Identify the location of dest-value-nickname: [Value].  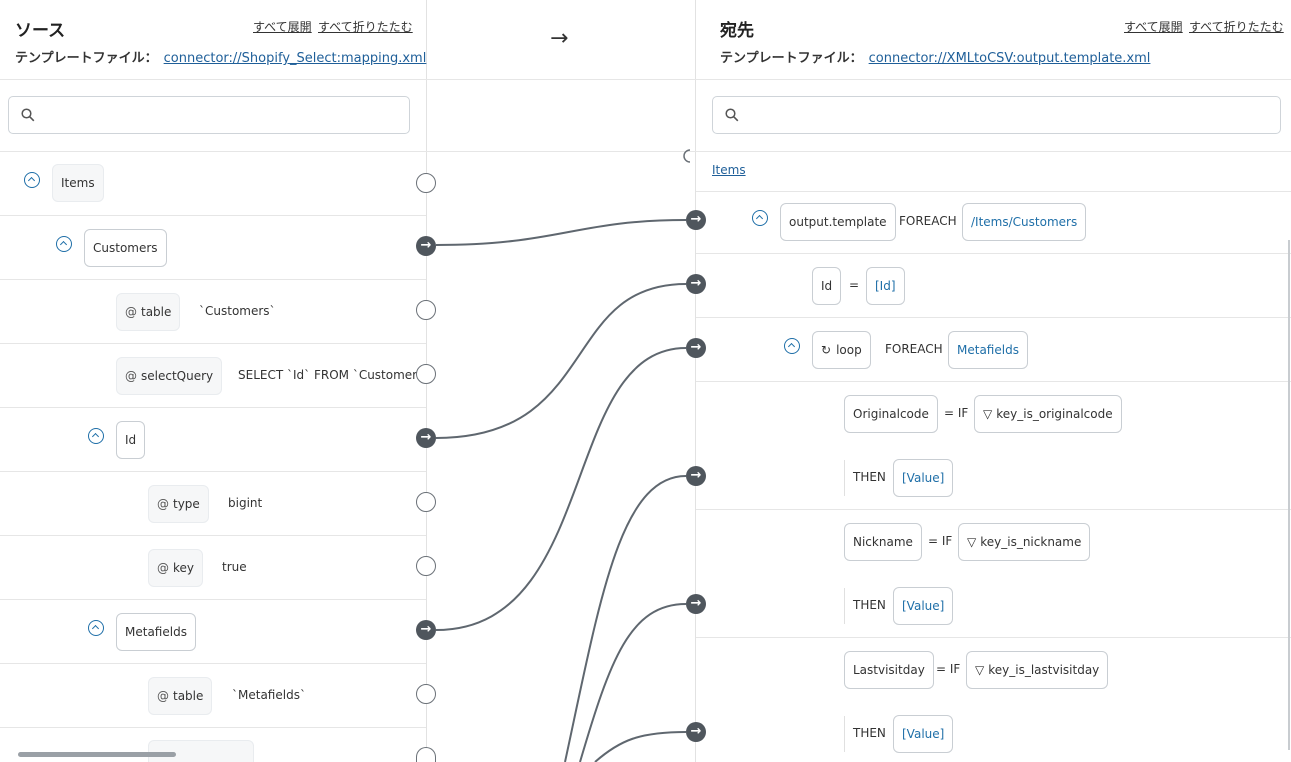
(923, 606).